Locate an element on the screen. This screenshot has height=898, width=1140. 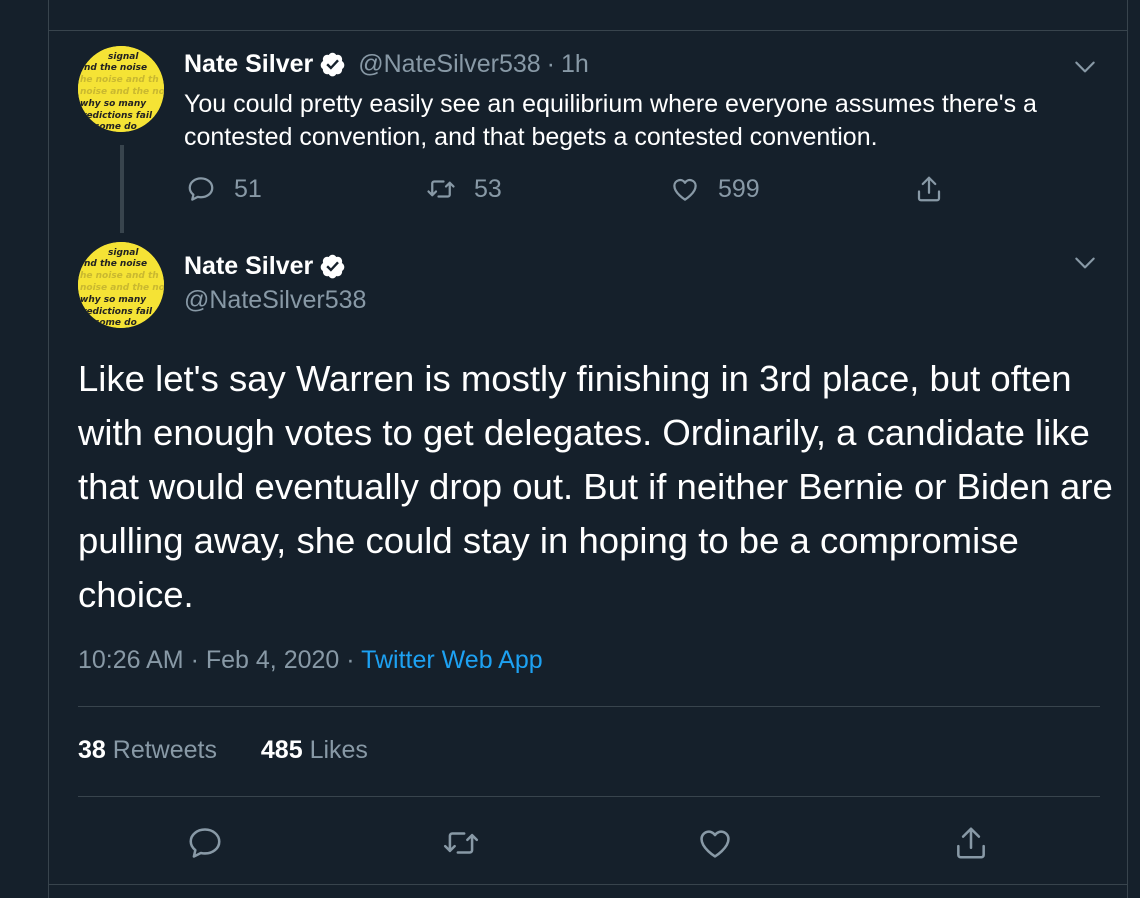
retweets-stat: 38 Retweets is located at coordinates (147, 750).